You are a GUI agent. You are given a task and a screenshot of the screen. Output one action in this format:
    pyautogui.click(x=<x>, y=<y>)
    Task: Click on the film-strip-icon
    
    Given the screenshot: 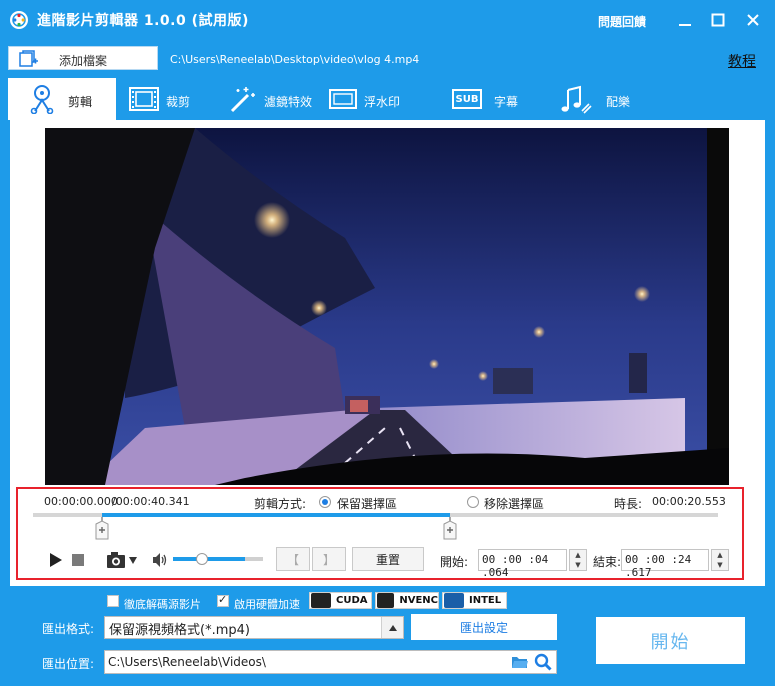 What is the action you would take?
    pyautogui.click(x=144, y=99)
    